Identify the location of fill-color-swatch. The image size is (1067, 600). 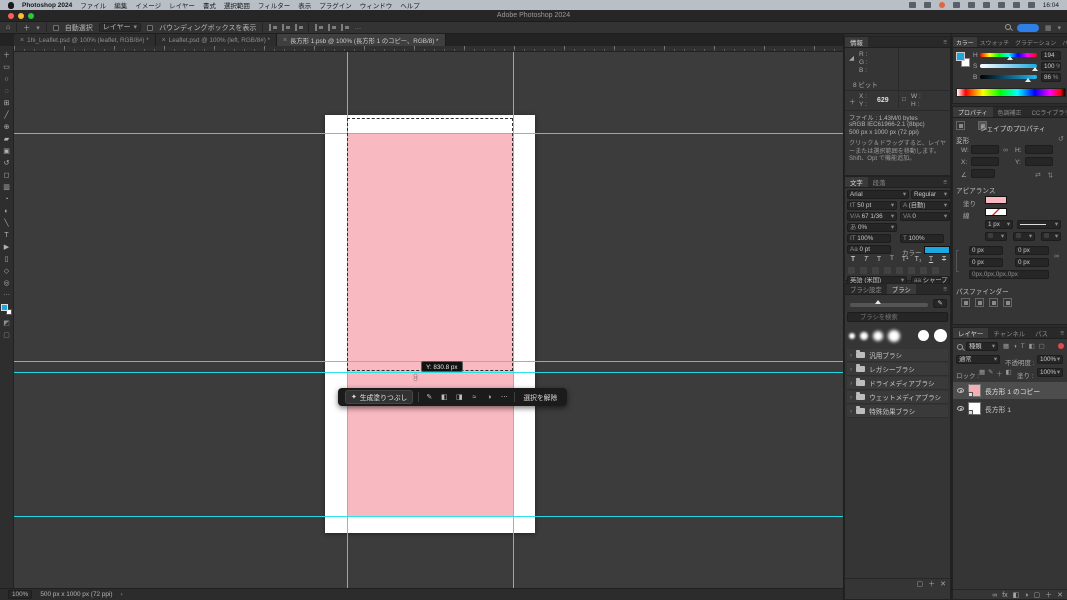
(996, 200).